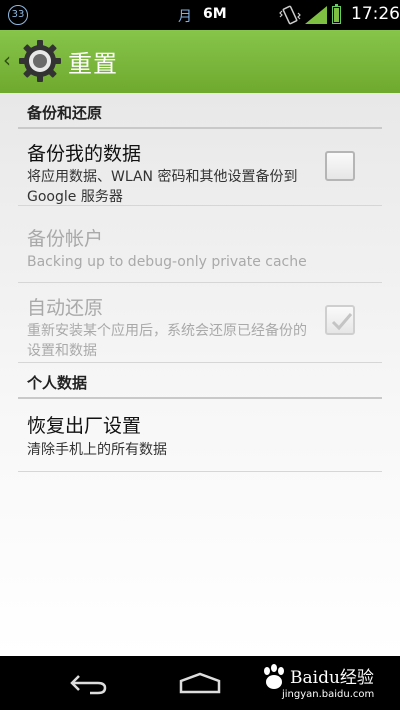 This screenshot has width=400, height=710. Describe the element at coordinates (84, 426) in the screenshot. I see `pref-title: 恢复出厂设置` at that location.